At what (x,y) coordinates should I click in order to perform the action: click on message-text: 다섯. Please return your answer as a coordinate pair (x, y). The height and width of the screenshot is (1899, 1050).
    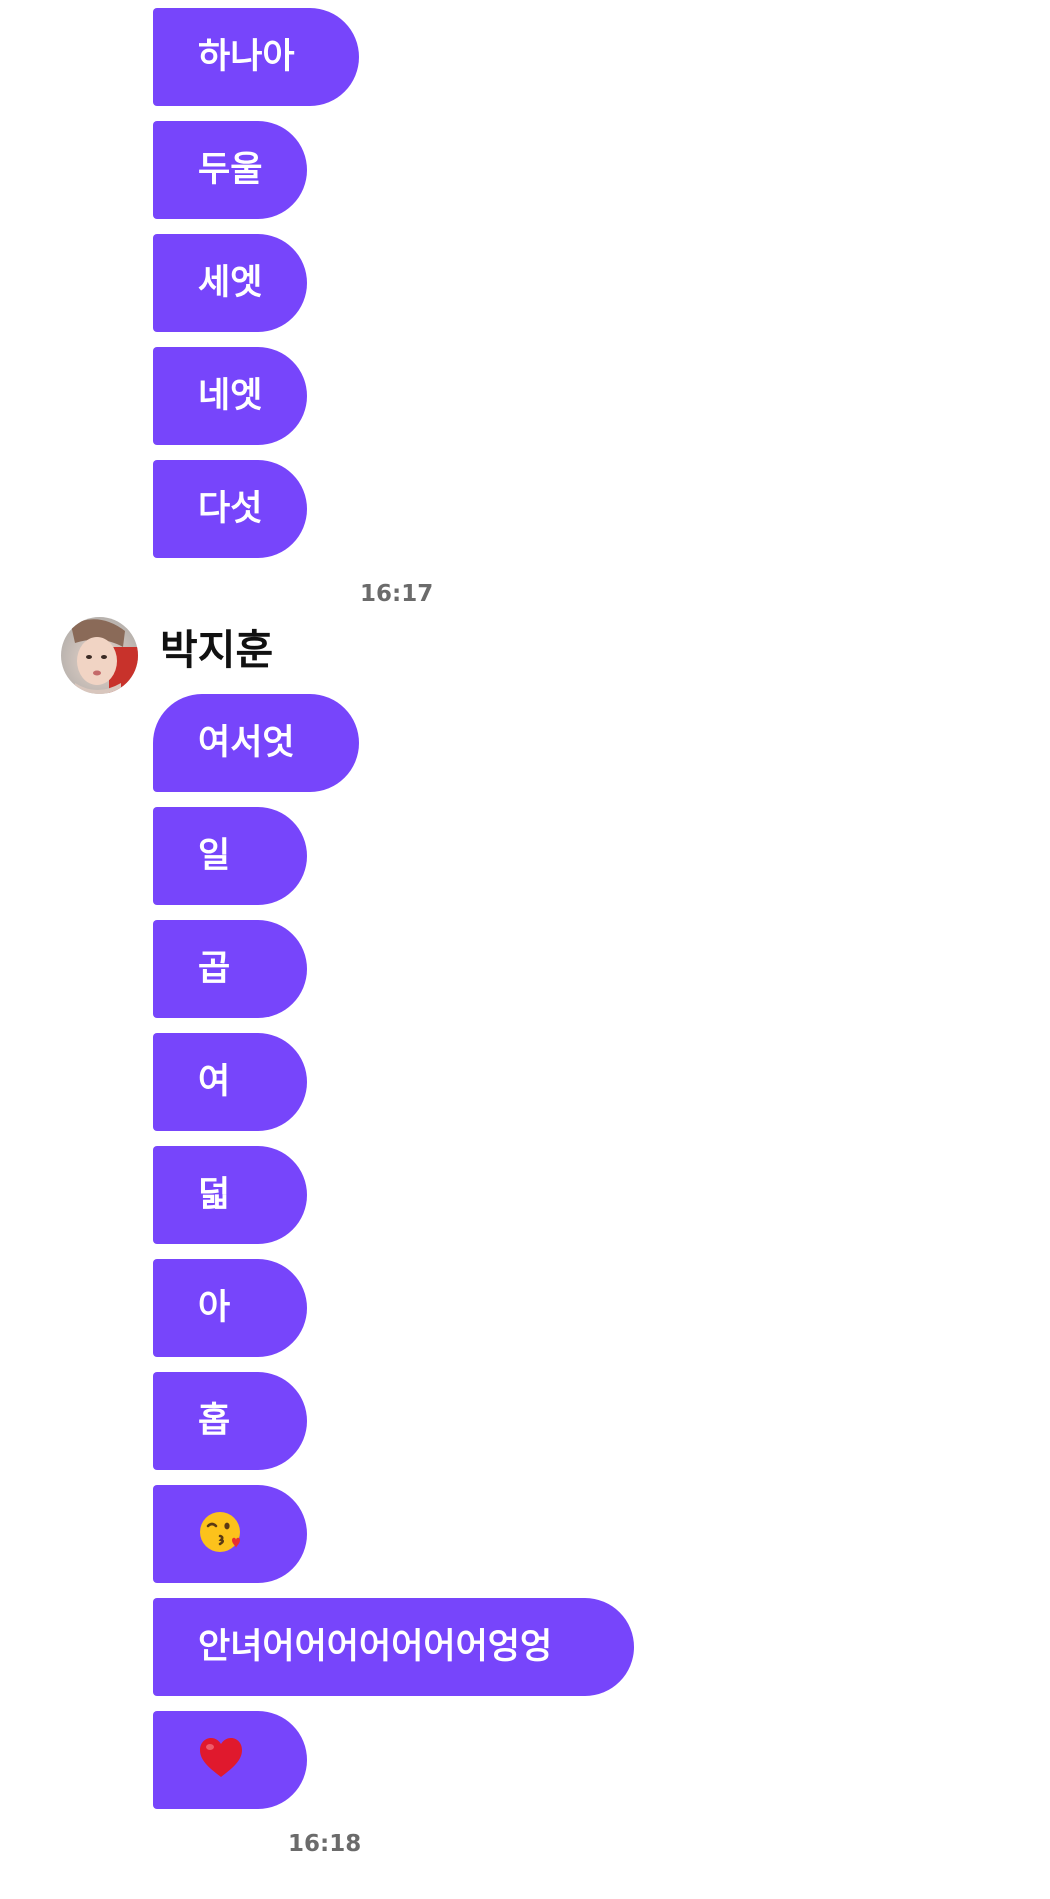
    Looking at the image, I should click on (230, 509).